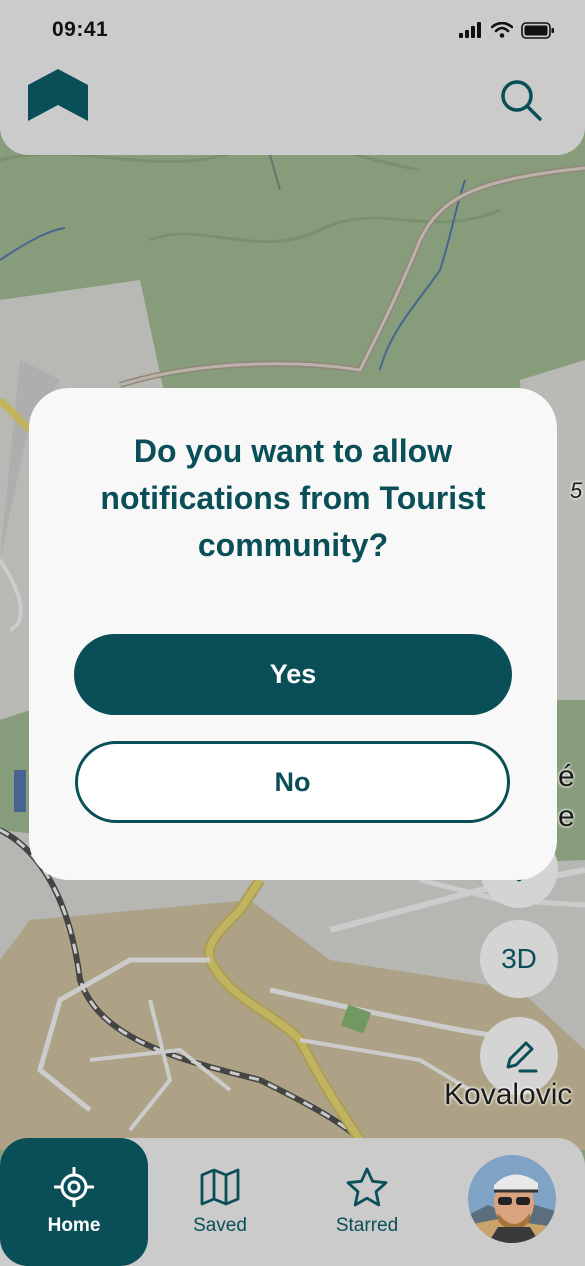  I want to click on wifi-icon, so click(502, 30).